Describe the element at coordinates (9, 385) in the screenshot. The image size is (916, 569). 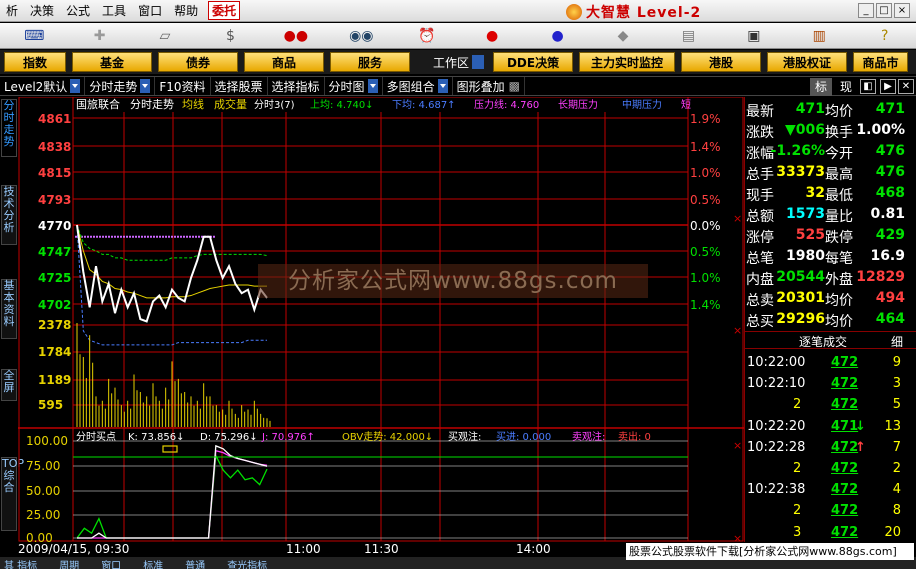
I see `tab-fullscreen: 全屏` at that location.